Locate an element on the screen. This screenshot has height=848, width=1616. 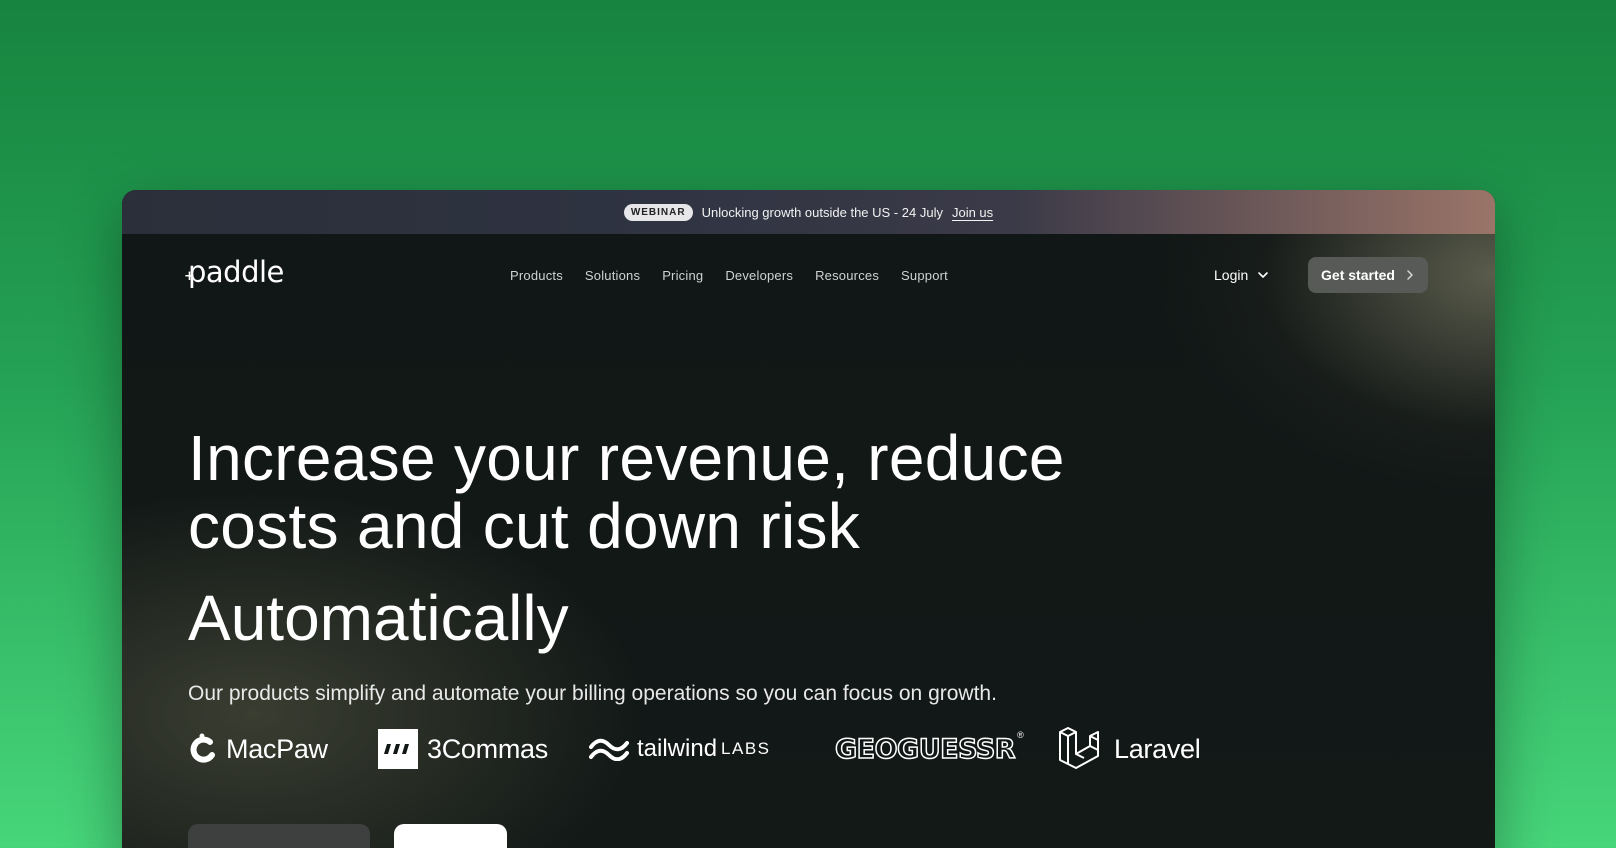
nav-support: Support is located at coordinates (924, 275).